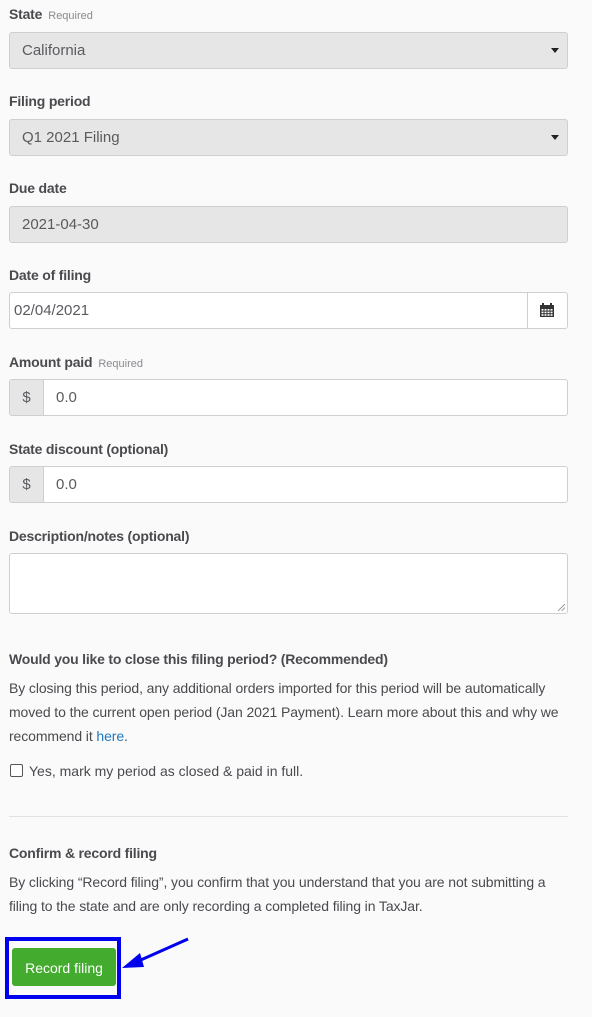  What do you see at coordinates (66, 397) in the screenshot?
I see `amount-paid-value: 0.0` at bounding box center [66, 397].